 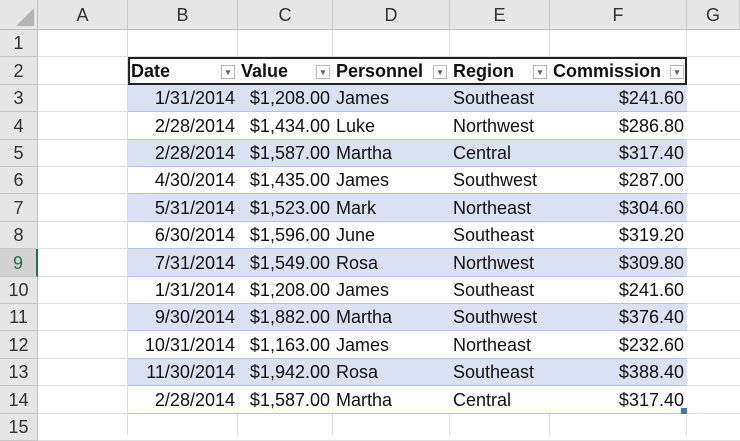 What do you see at coordinates (19, 317) in the screenshot?
I see `row-header-11: 11` at bounding box center [19, 317].